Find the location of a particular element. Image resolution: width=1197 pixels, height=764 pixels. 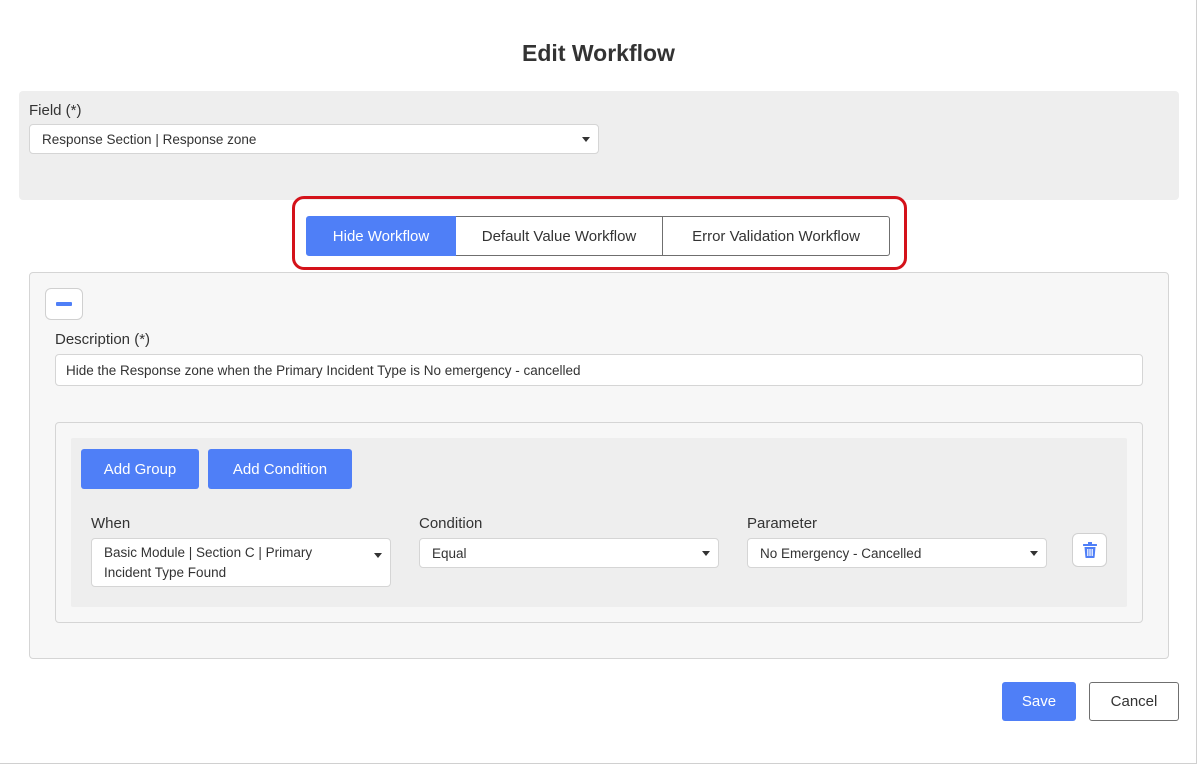

condition-select: Equal is located at coordinates (569, 553).